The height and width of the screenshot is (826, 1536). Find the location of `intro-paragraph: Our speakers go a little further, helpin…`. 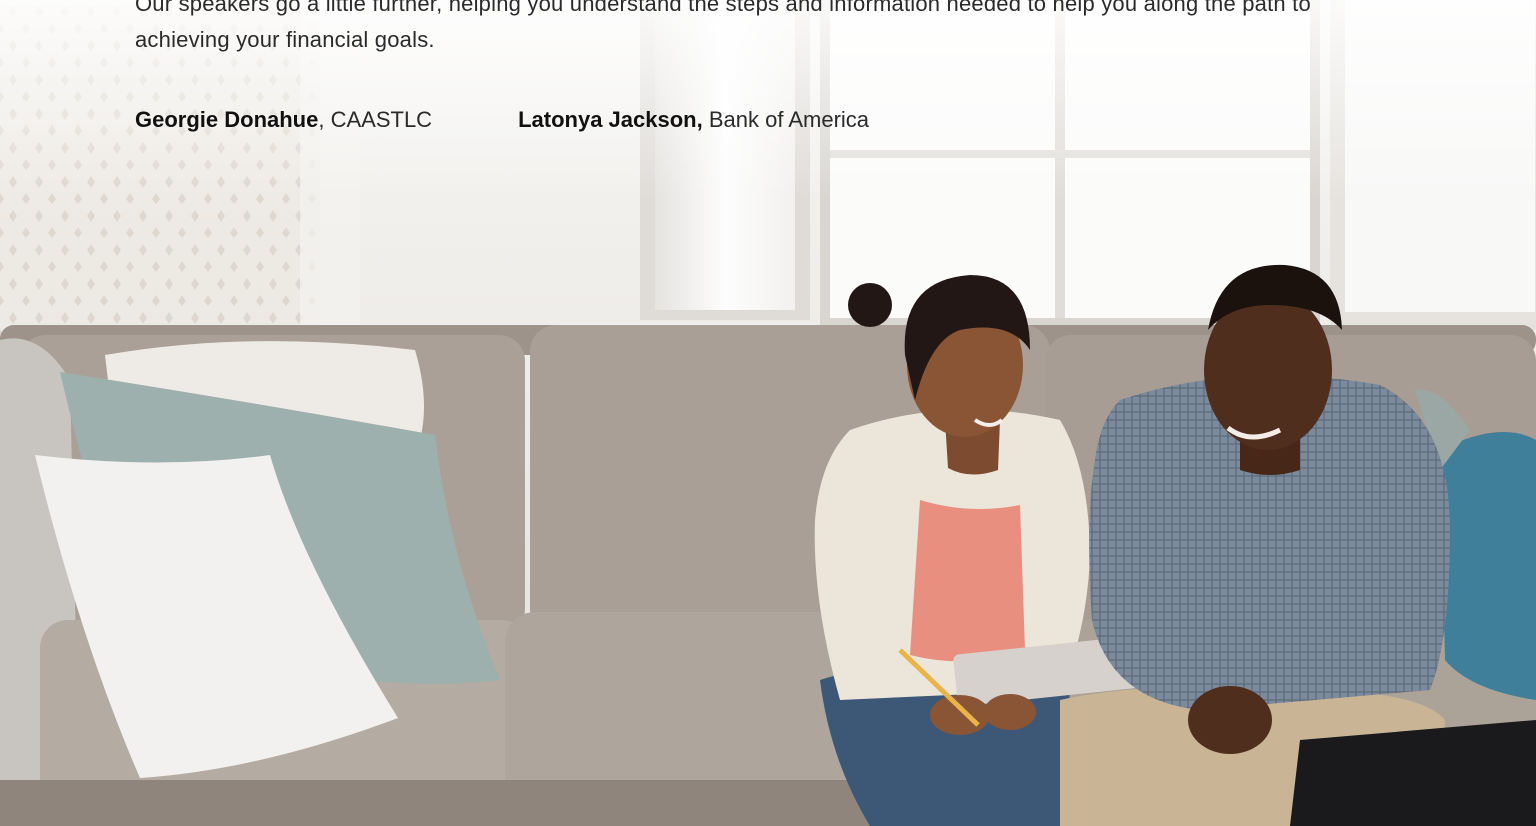

intro-paragraph: Our speakers go a little further, helpin… is located at coordinates (723, 26).